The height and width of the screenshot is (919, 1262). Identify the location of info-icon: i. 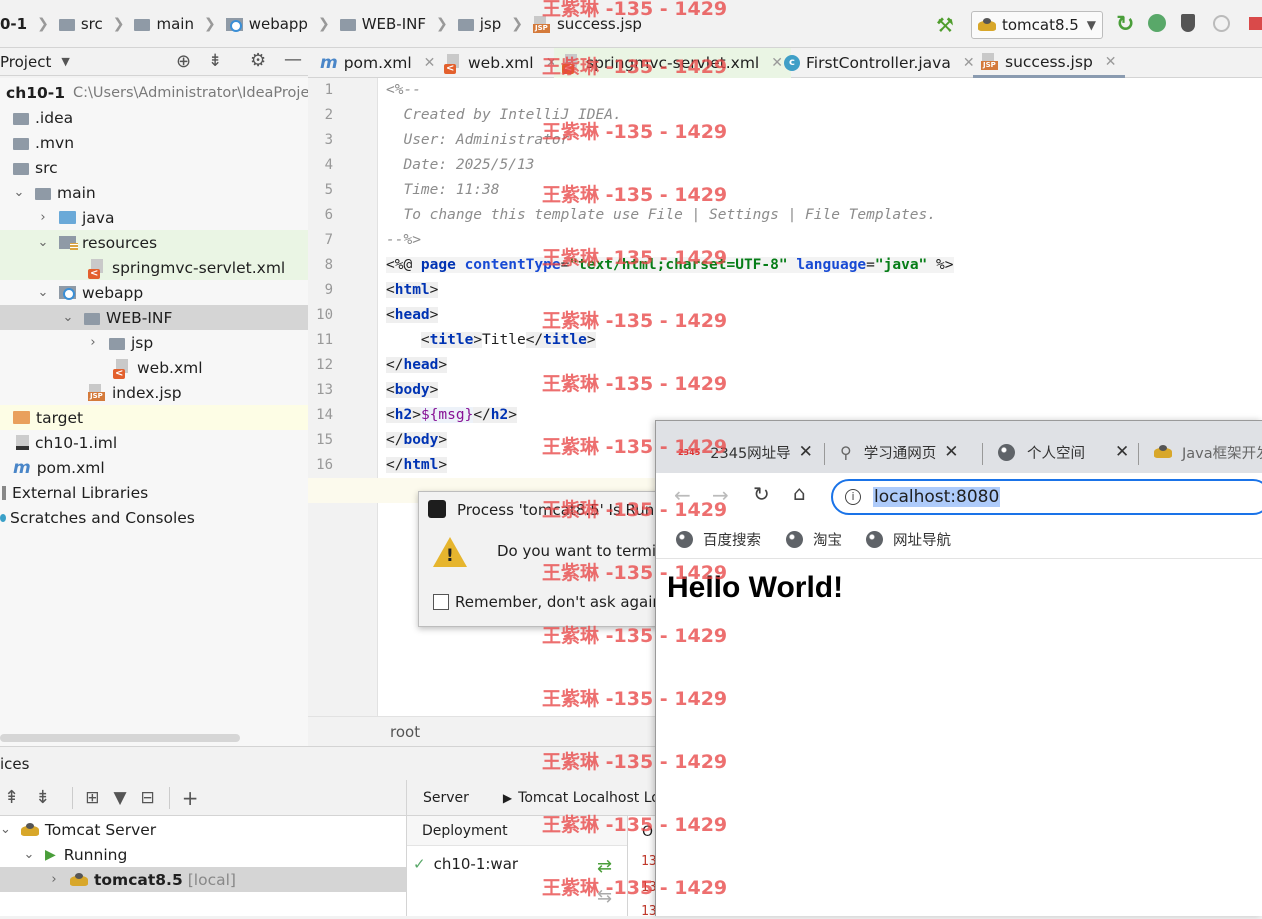
(853, 497).